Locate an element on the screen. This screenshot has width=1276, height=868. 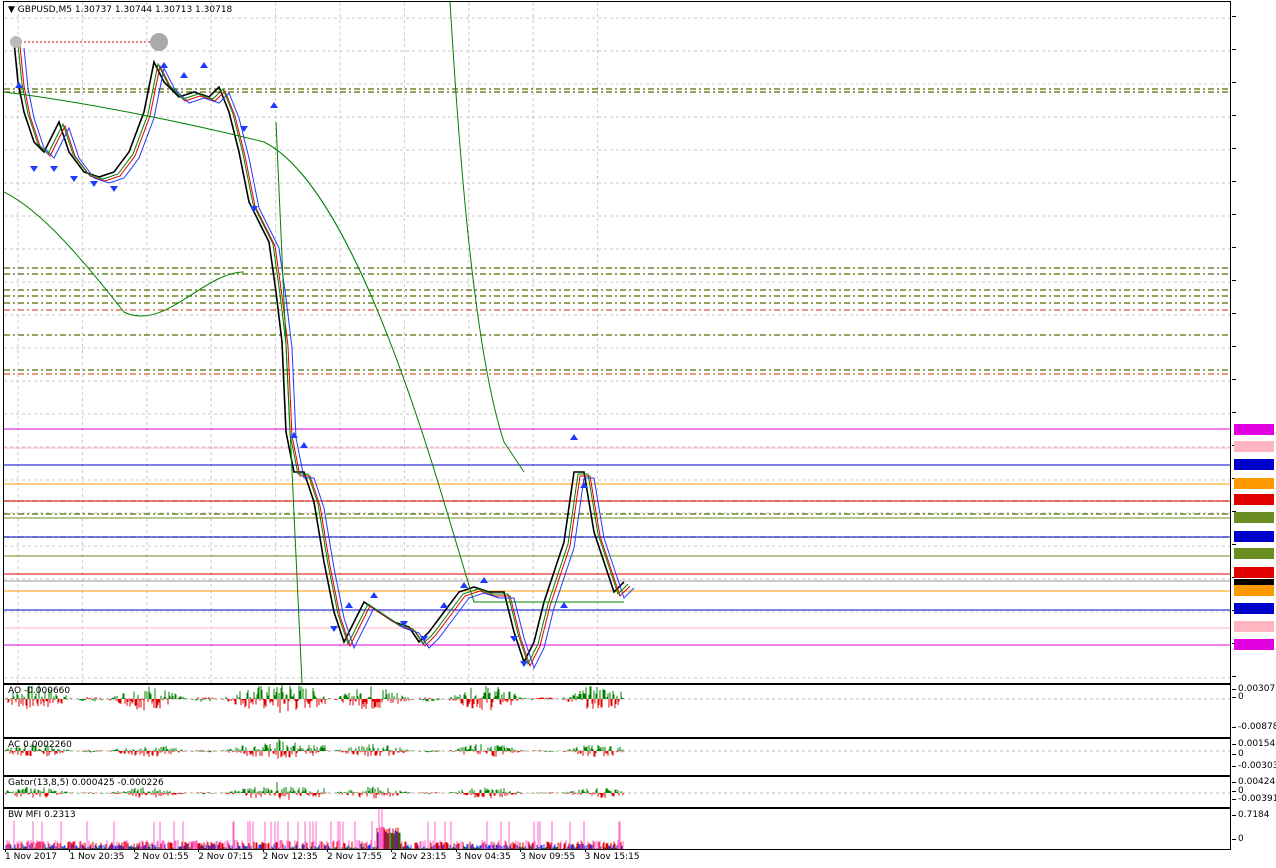
time-tick: 1 Nov 2017 is located at coordinates (31, 855).